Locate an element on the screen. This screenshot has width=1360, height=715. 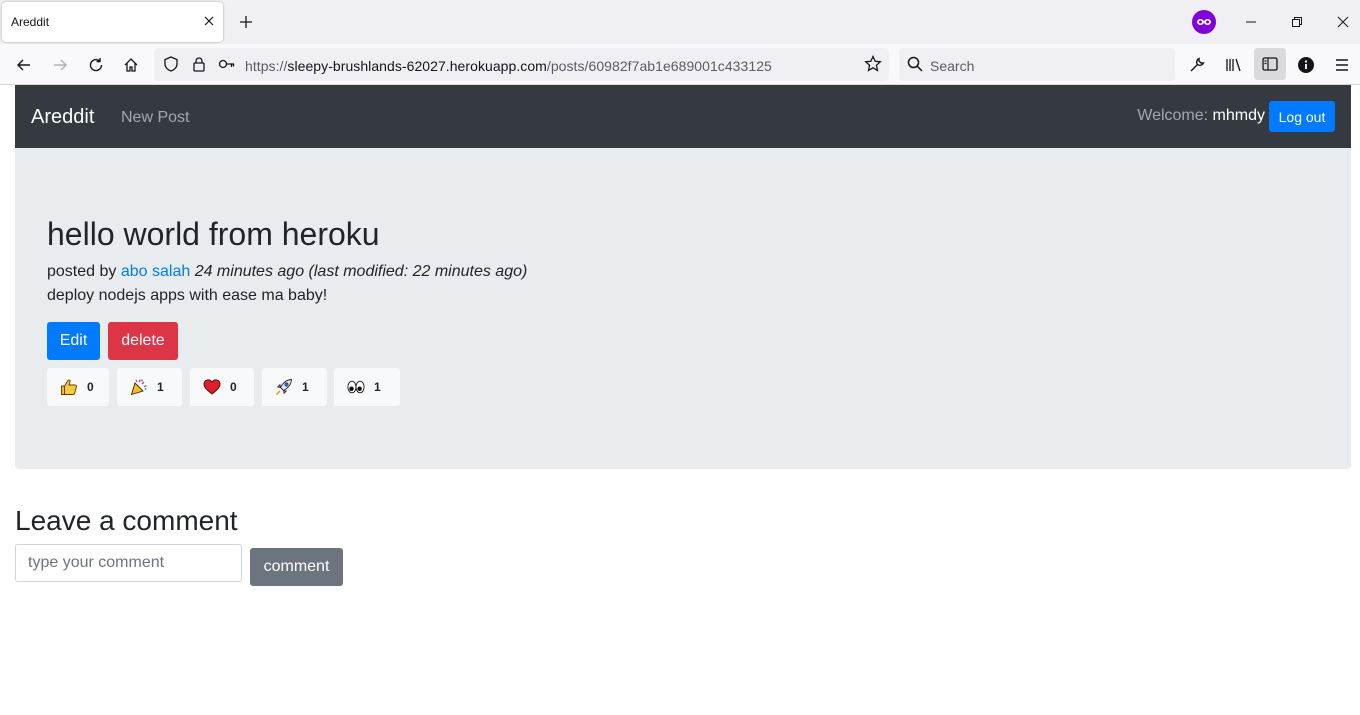
private-browsing-icon is located at coordinates (1204, 22).